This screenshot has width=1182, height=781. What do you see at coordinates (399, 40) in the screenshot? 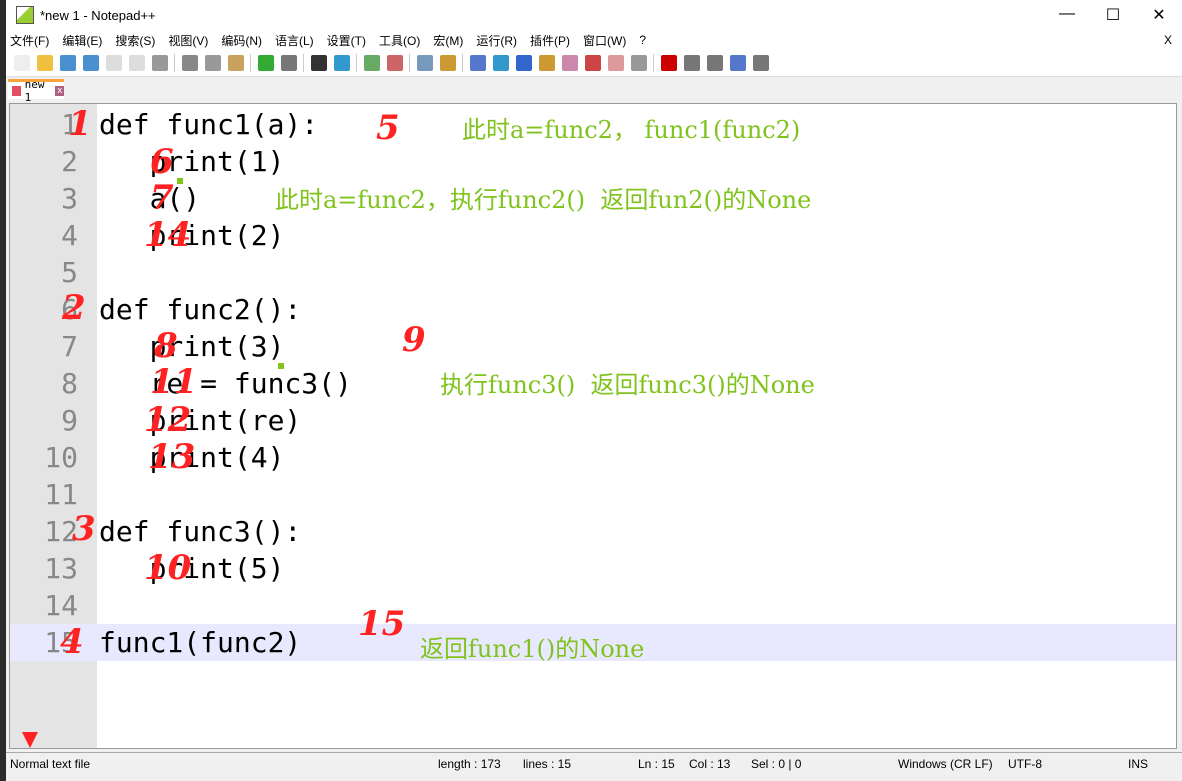
I see `menu-item: 工具(O)` at bounding box center [399, 40].